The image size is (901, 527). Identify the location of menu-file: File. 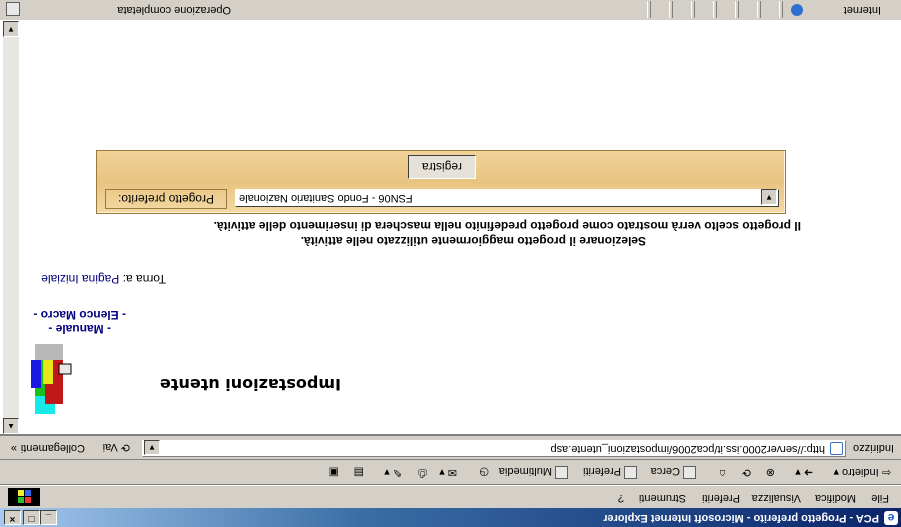
(880, 498).